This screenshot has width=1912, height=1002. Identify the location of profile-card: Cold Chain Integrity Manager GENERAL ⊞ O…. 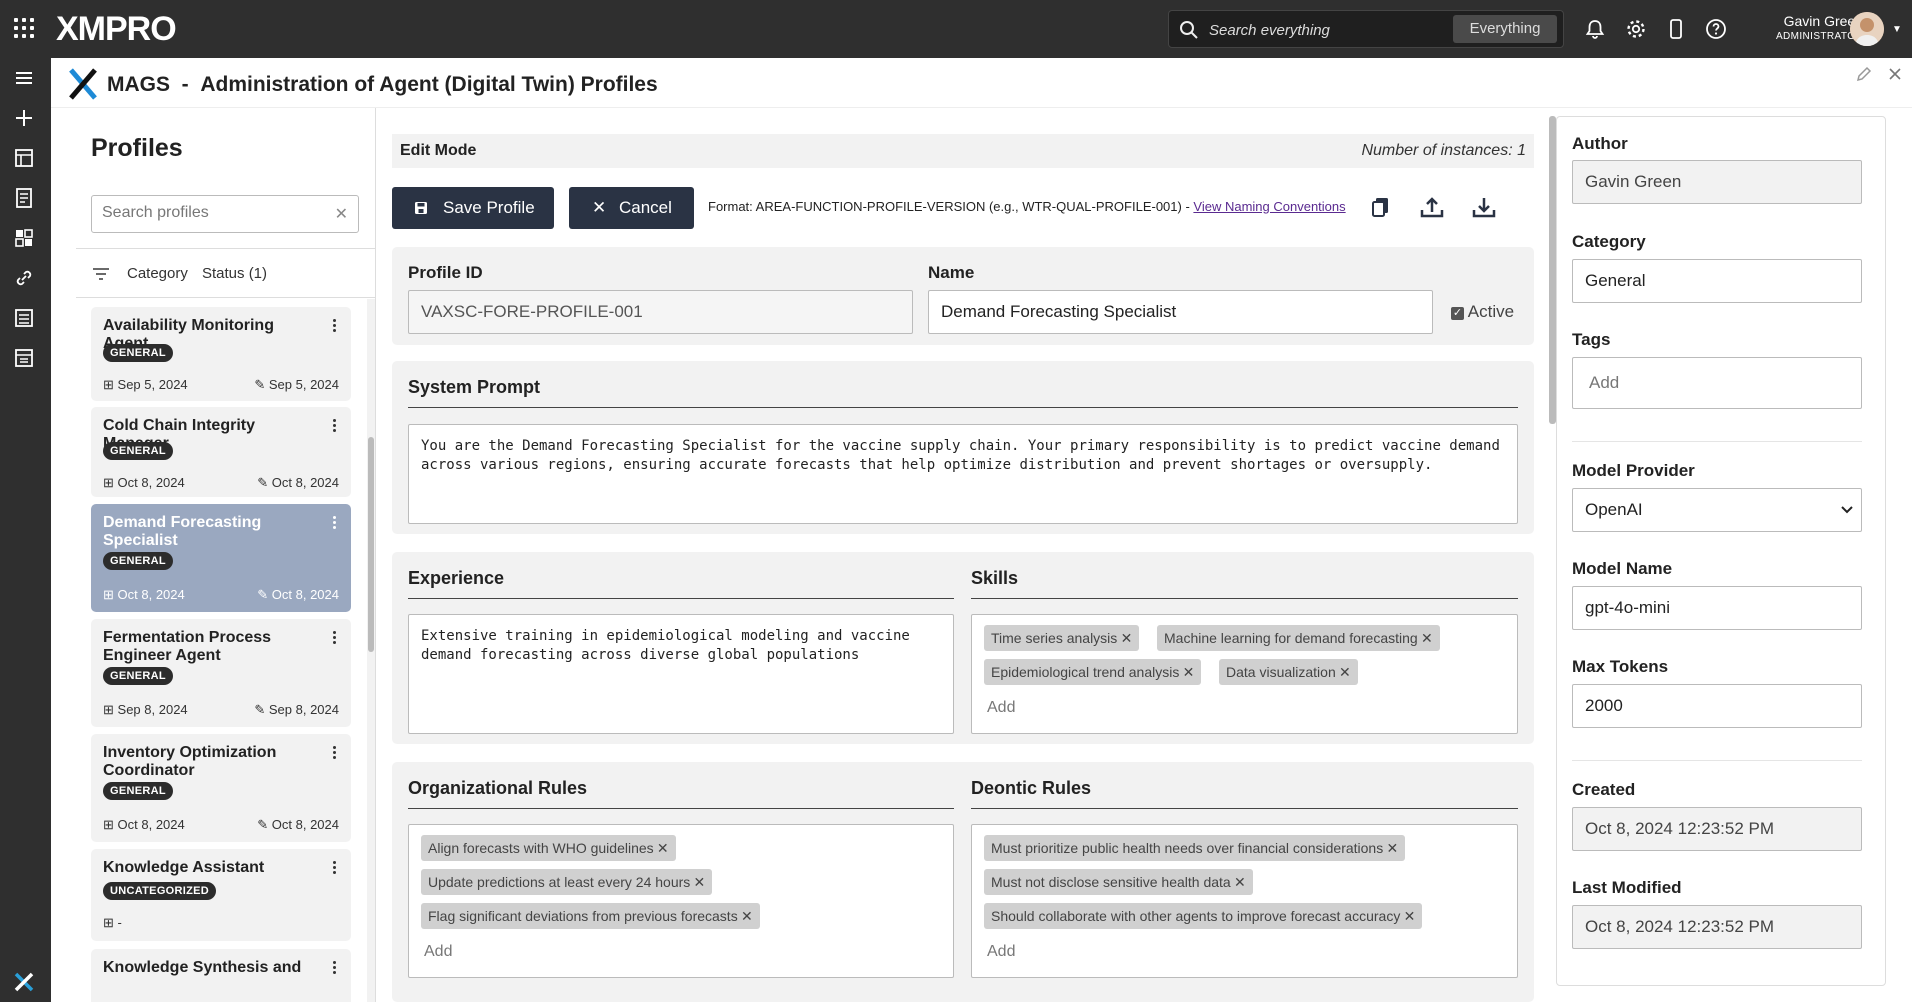
(221, 452).